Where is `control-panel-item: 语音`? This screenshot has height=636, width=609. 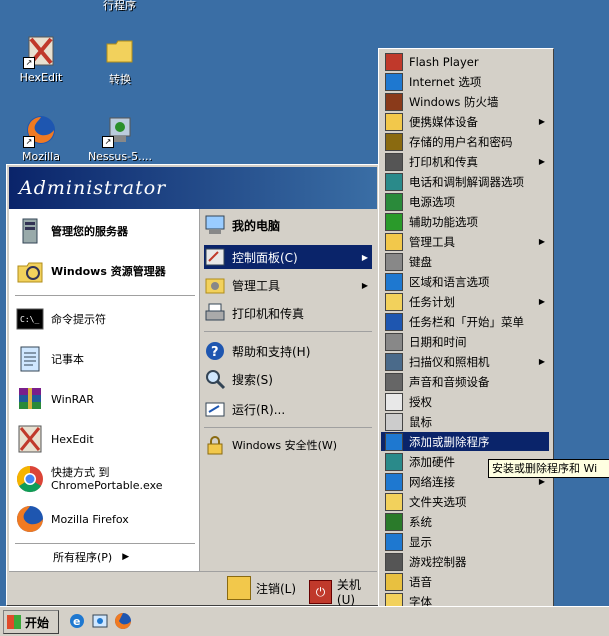 control-panel-item: 语音 is located at coordinates (465, 581).